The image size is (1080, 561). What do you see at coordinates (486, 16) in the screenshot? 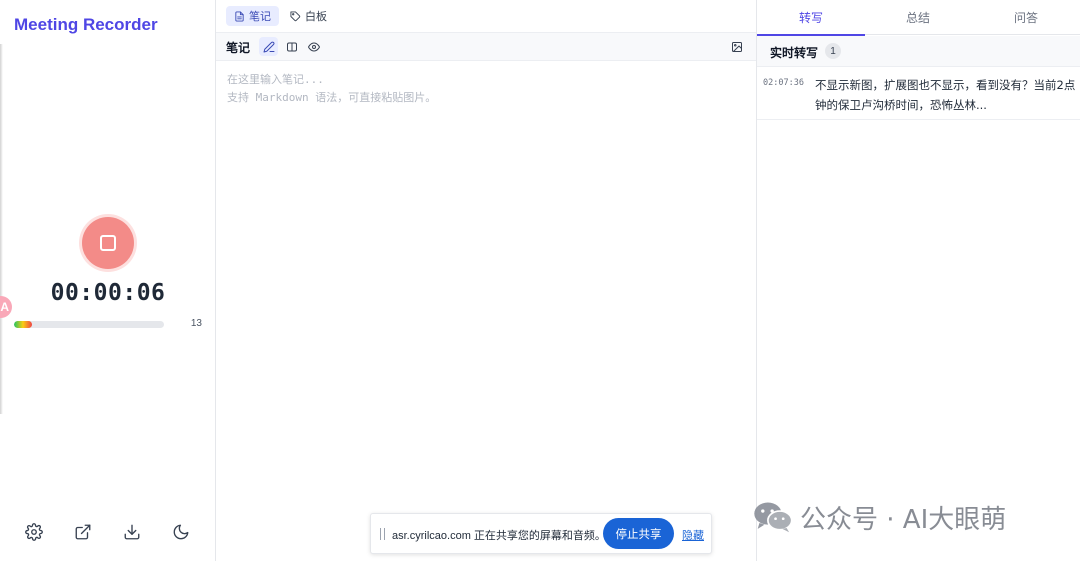
I see `notes-tab-bar: 笔记 白板` at bounding box center [486, 16].